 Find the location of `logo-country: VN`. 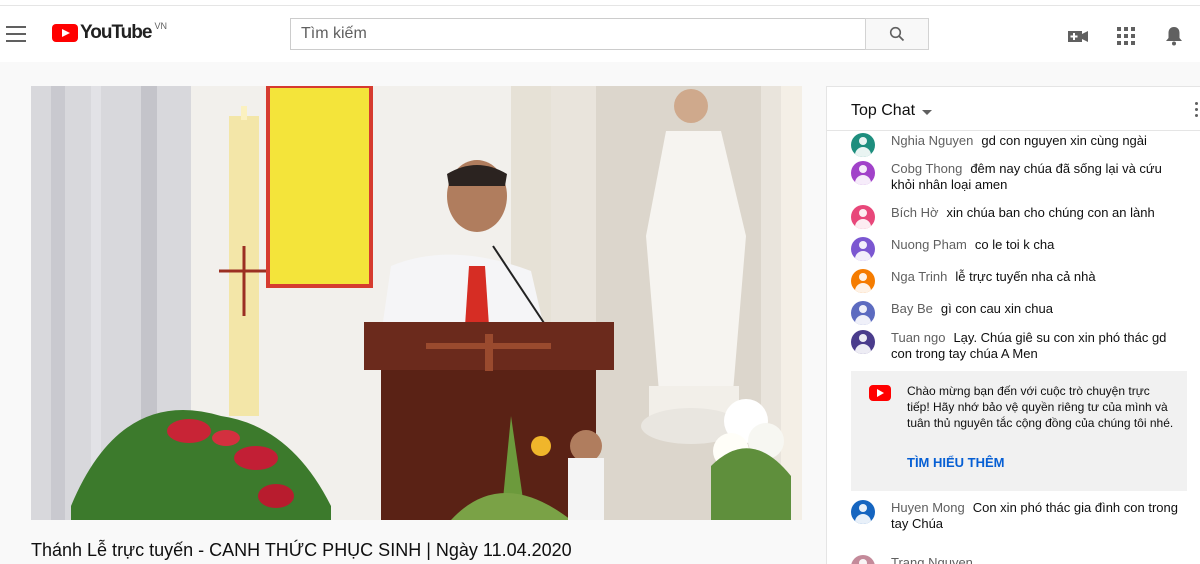

logo-country: VN is located at coordinates (160, 26).